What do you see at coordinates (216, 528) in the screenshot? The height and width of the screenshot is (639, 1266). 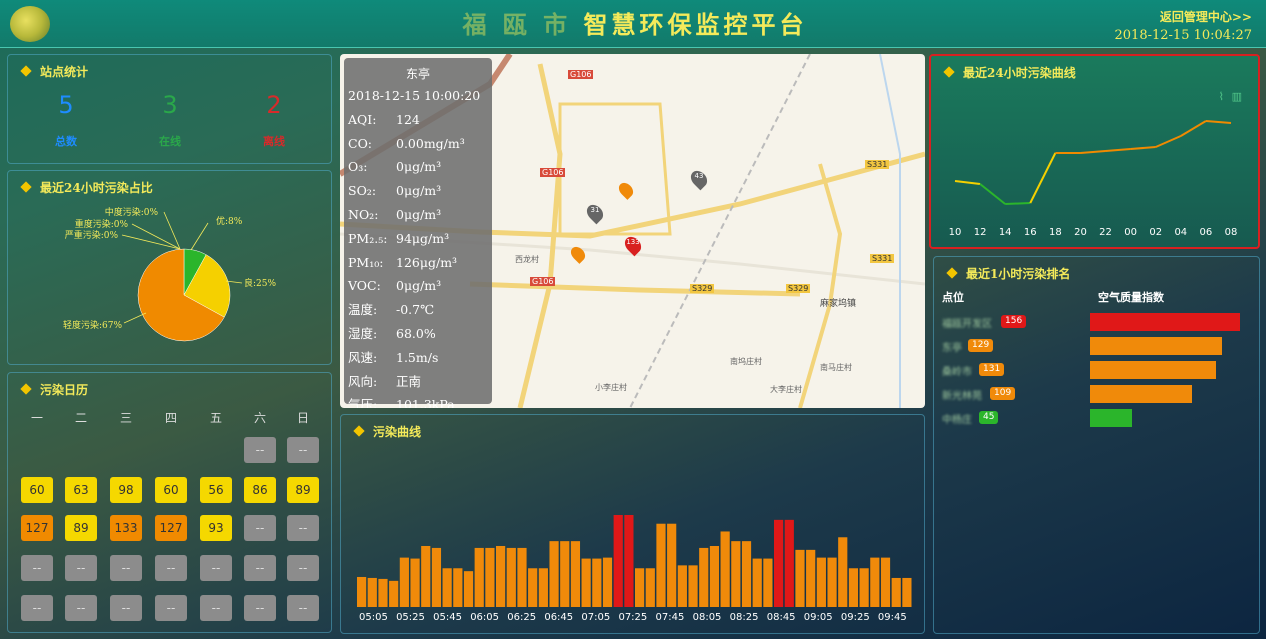 I see `calendar-day-cell: 93` at bounding box center [216, 528].